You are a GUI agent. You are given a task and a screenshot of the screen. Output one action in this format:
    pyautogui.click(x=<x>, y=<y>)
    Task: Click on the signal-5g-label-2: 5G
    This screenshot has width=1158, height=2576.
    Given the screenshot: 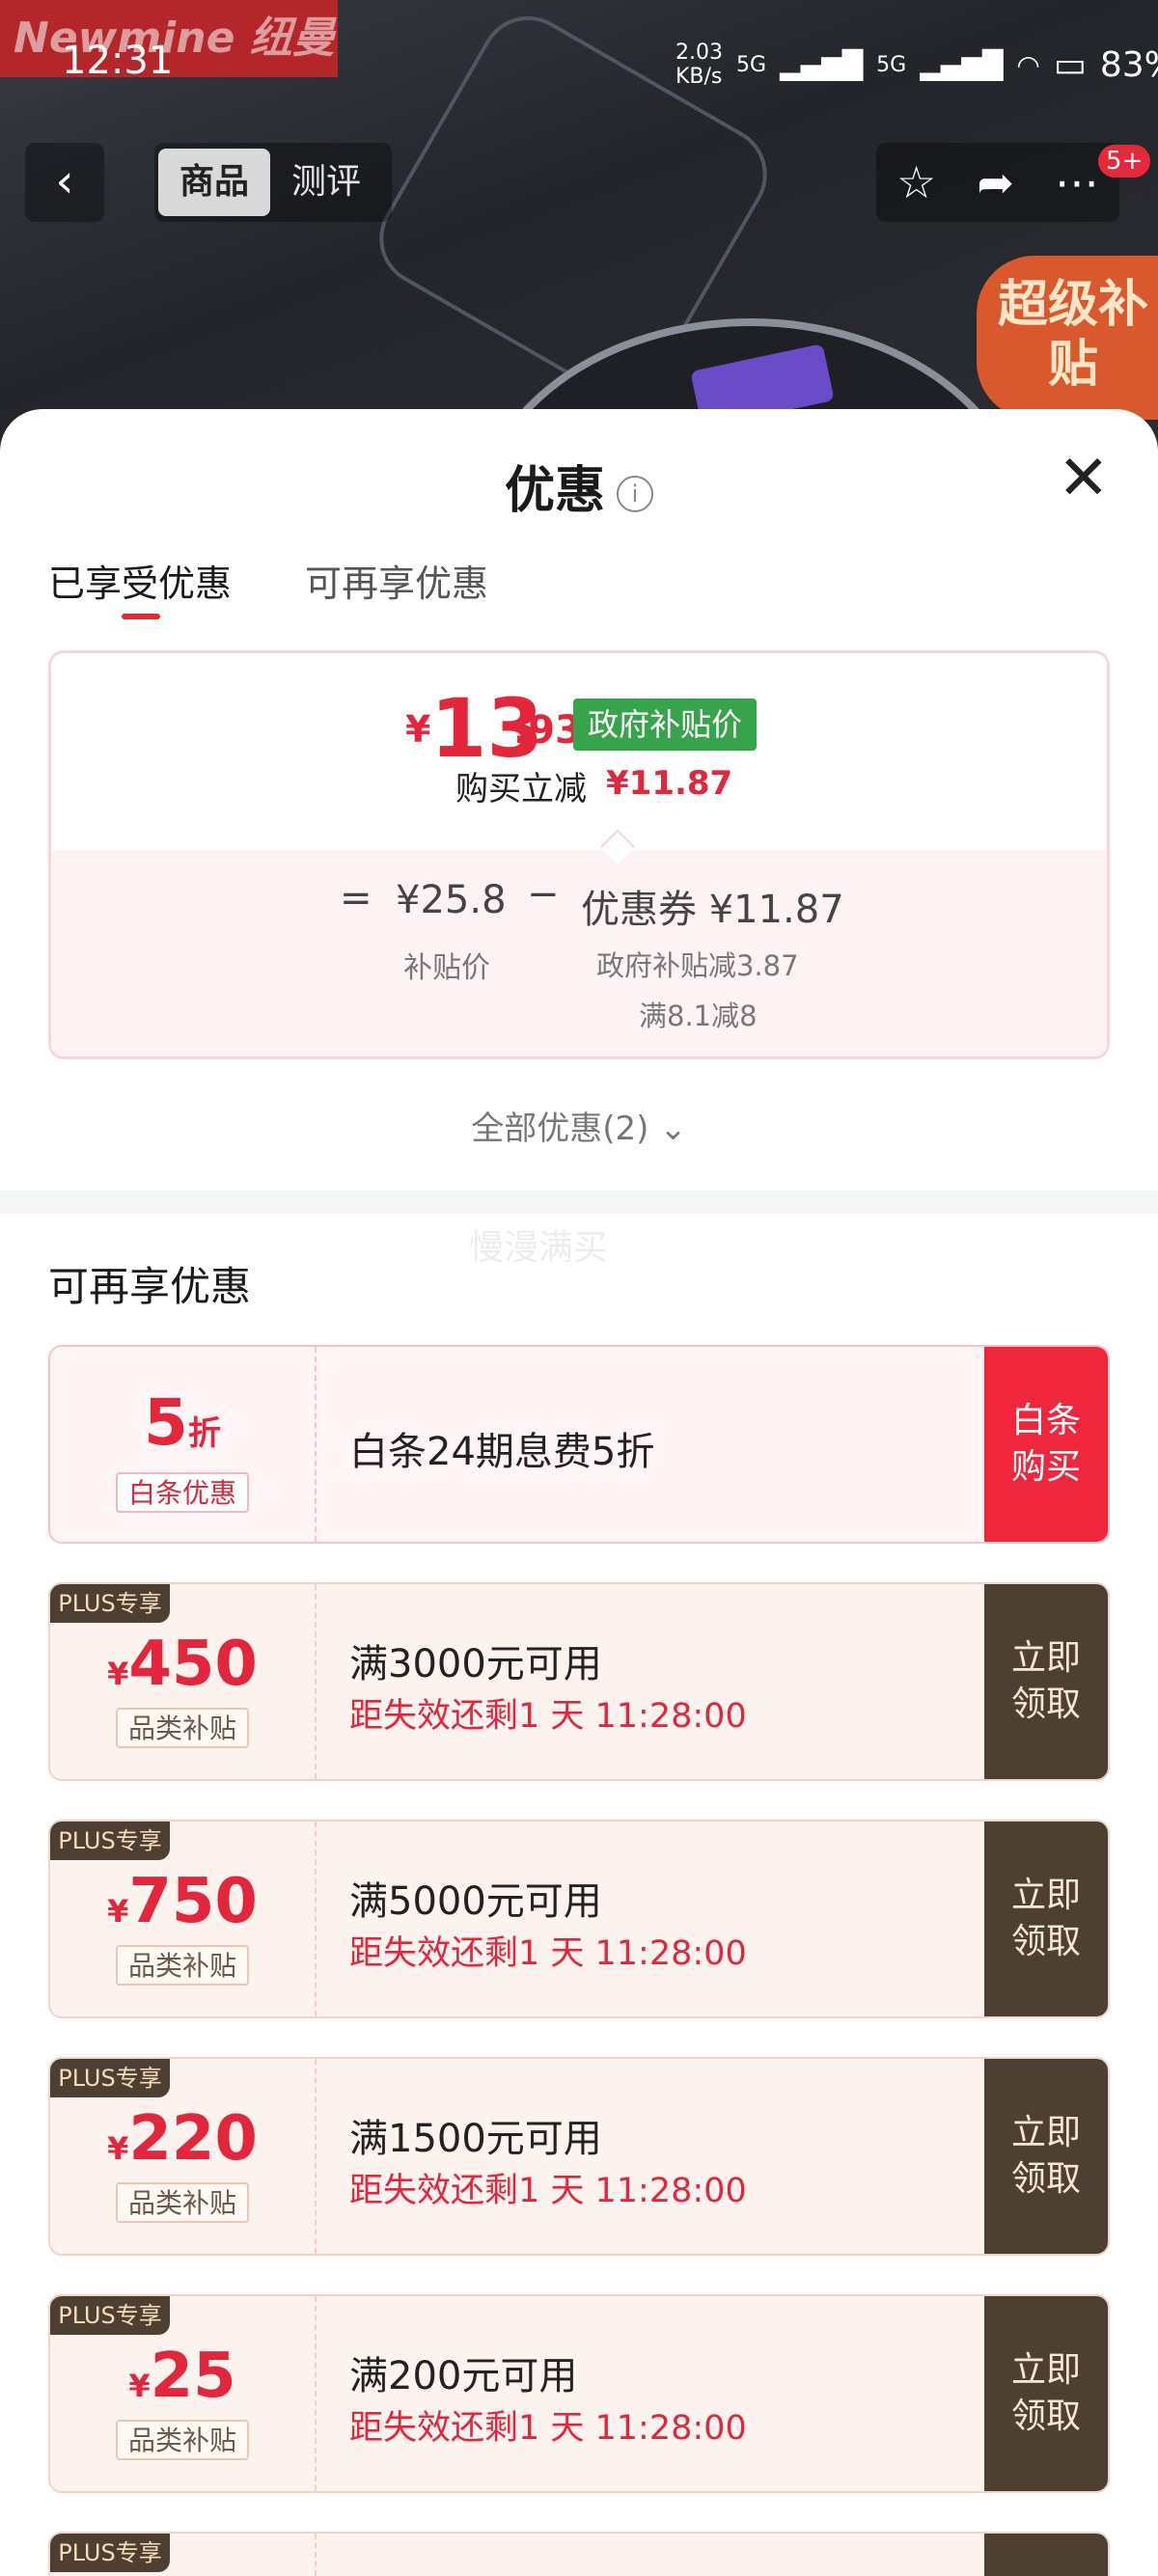 What is the action you would take?
    pyautogui.click(x=891, y=64)
    